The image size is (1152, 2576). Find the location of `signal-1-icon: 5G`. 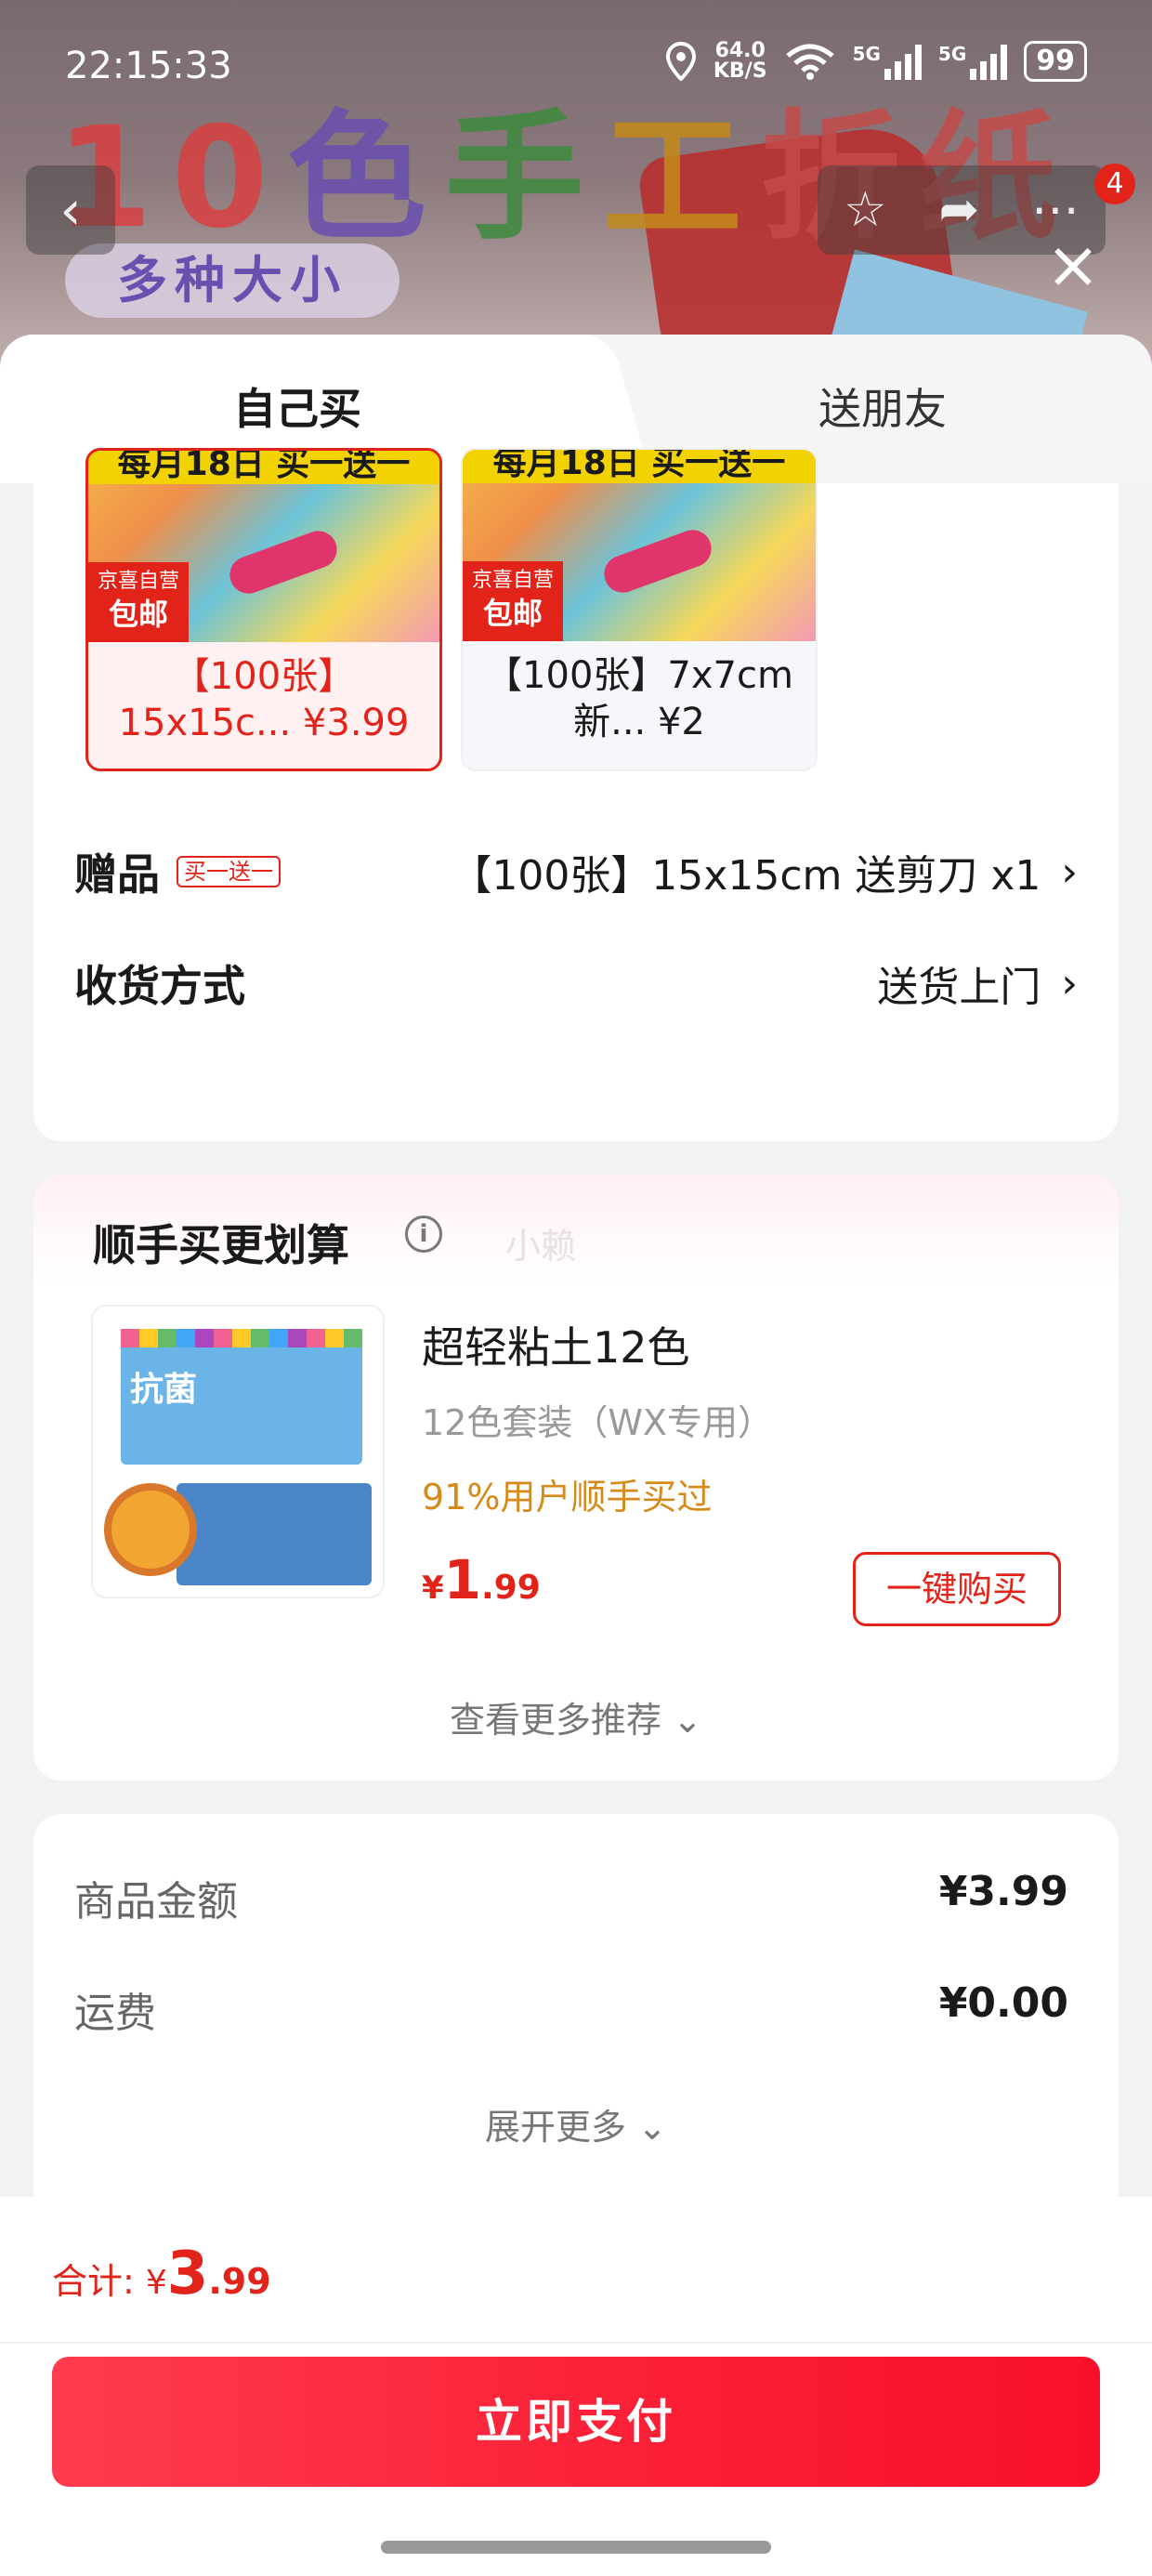

signal-1-icon: 5G is located at coordinates (887, 61).